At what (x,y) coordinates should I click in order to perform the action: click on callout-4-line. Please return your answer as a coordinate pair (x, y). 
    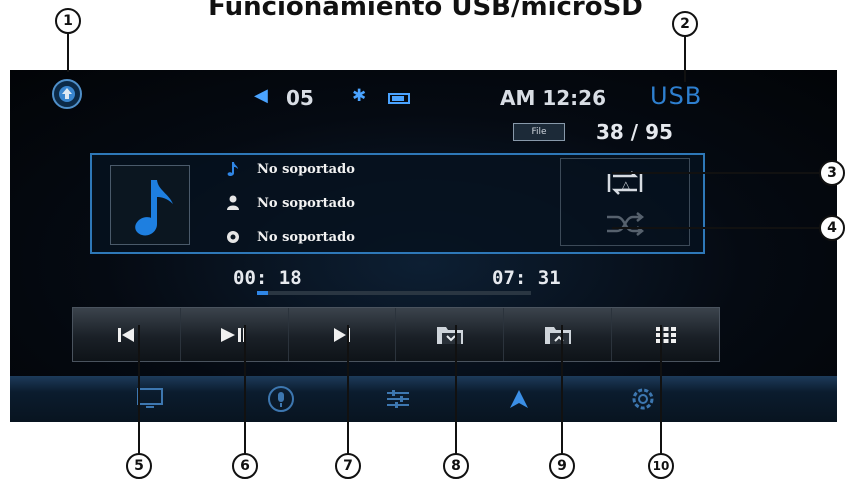
    Looking at the image, I should click on (717, 228).